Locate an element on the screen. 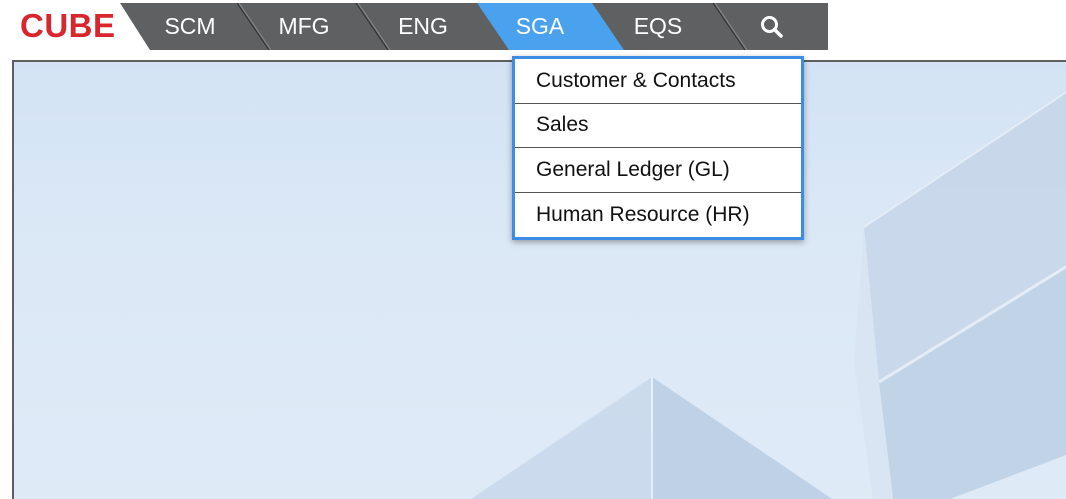 The image size is (1066, 499). tab-scm: SCM is located at coordinates (190, 26).